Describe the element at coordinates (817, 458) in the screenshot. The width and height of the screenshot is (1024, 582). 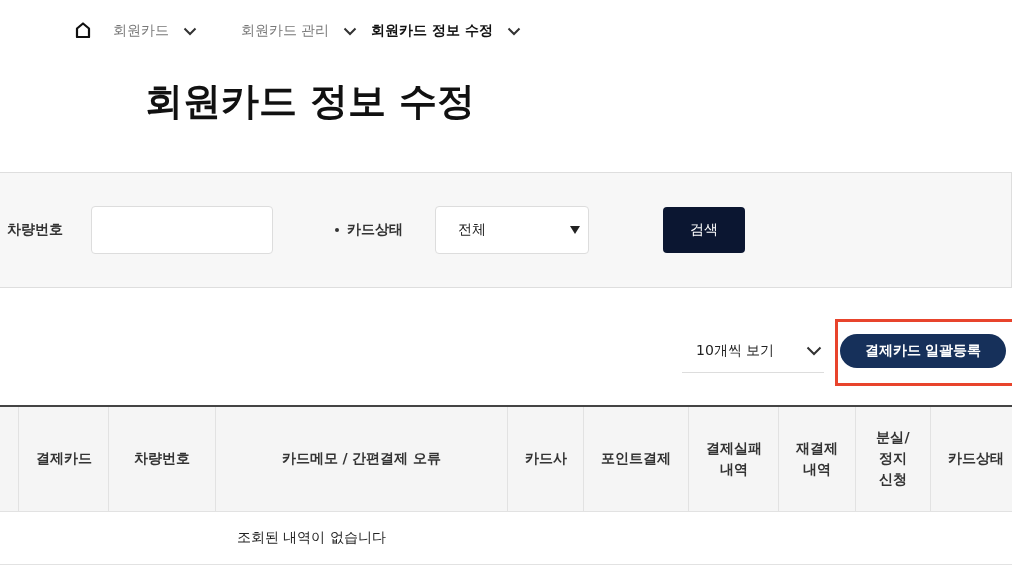
I see `column-header: 재결제 내역` at that location.